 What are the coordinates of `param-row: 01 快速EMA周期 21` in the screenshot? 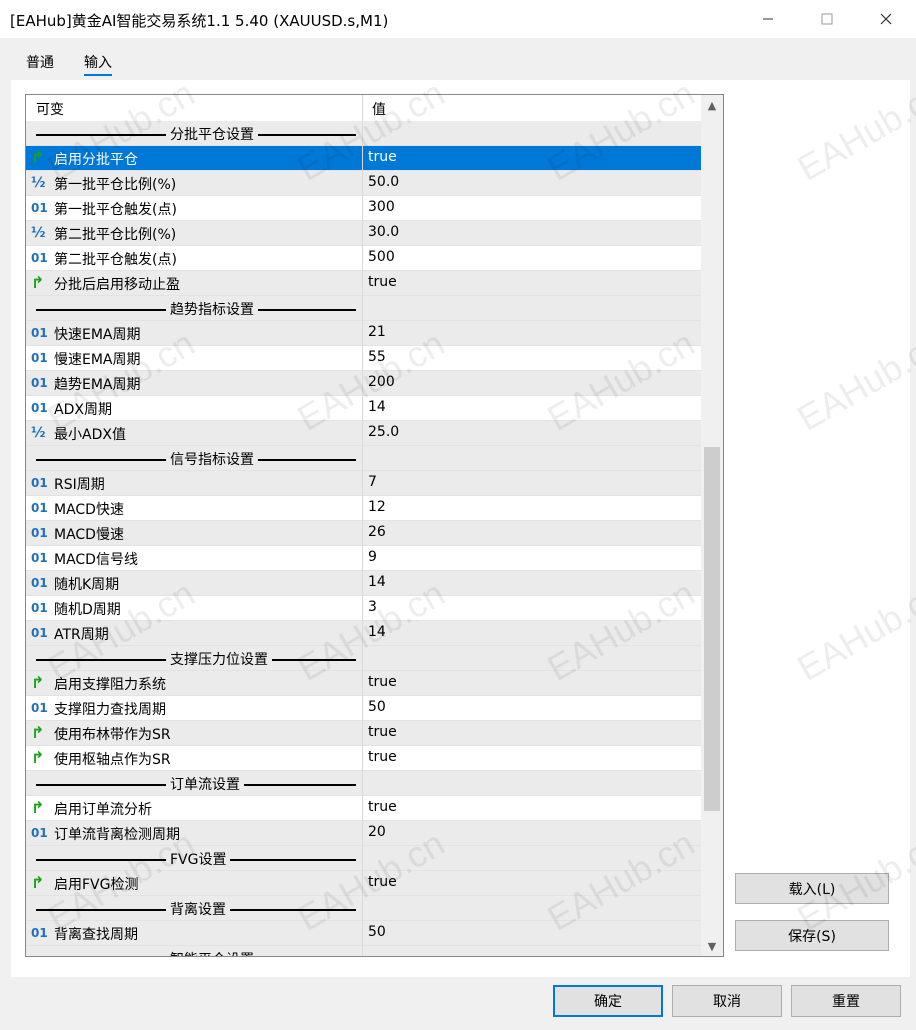 It's located at (363, 333).